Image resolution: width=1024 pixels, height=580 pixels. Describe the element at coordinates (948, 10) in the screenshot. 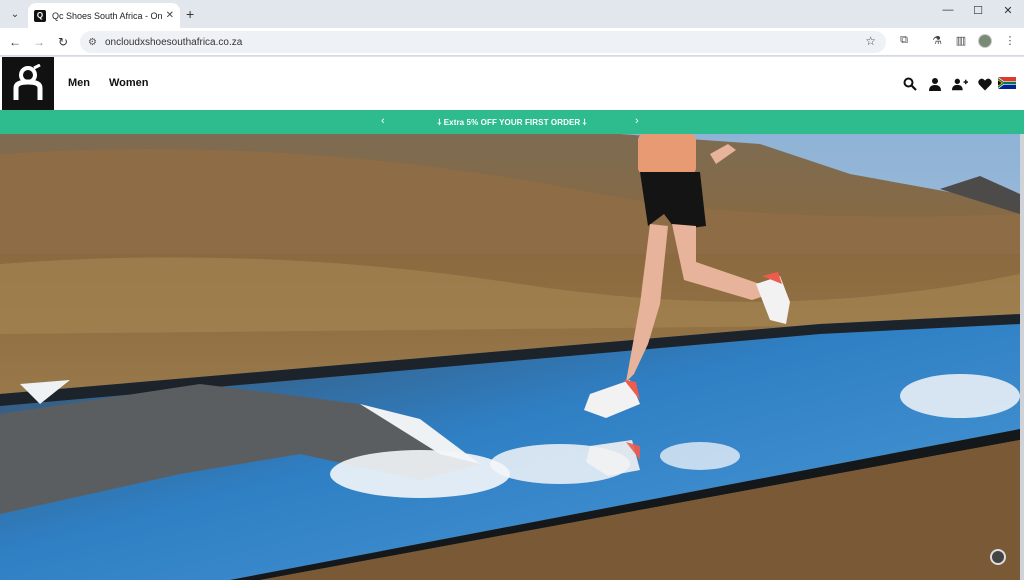

I see `minimize-icon: —` at that location.